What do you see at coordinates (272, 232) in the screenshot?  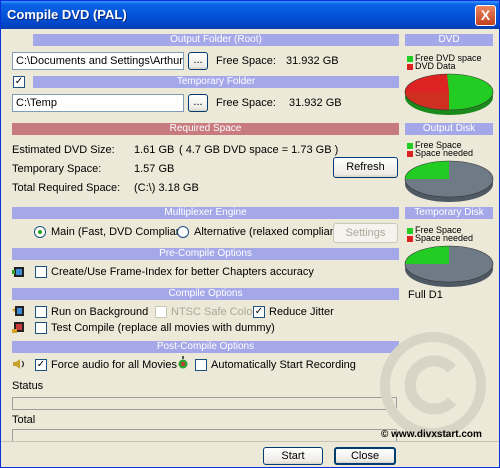 I see `multiplexer-alternative-label: Alternative (relaxed compliancy)` at bounding box center [272, 232].